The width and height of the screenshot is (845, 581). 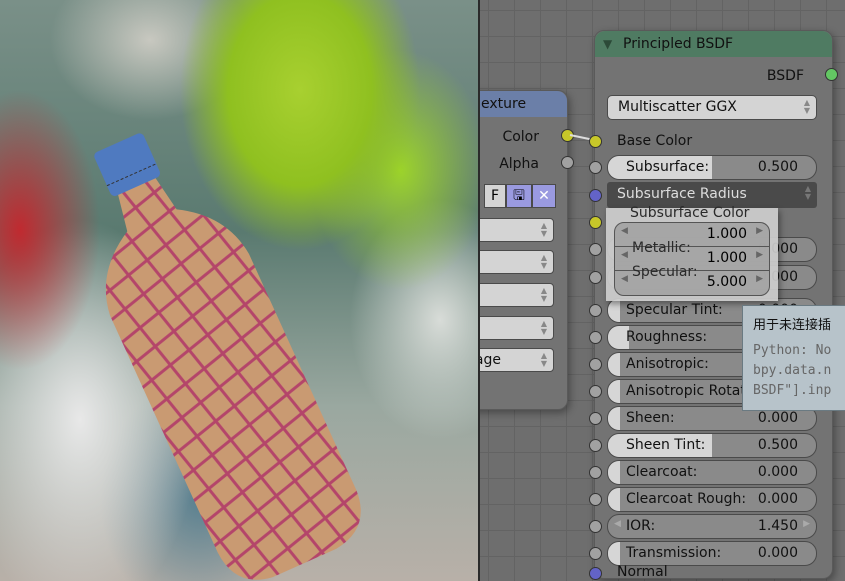 I want to click on bsdf-output-label: BSDF, so click(x=785, y=76).